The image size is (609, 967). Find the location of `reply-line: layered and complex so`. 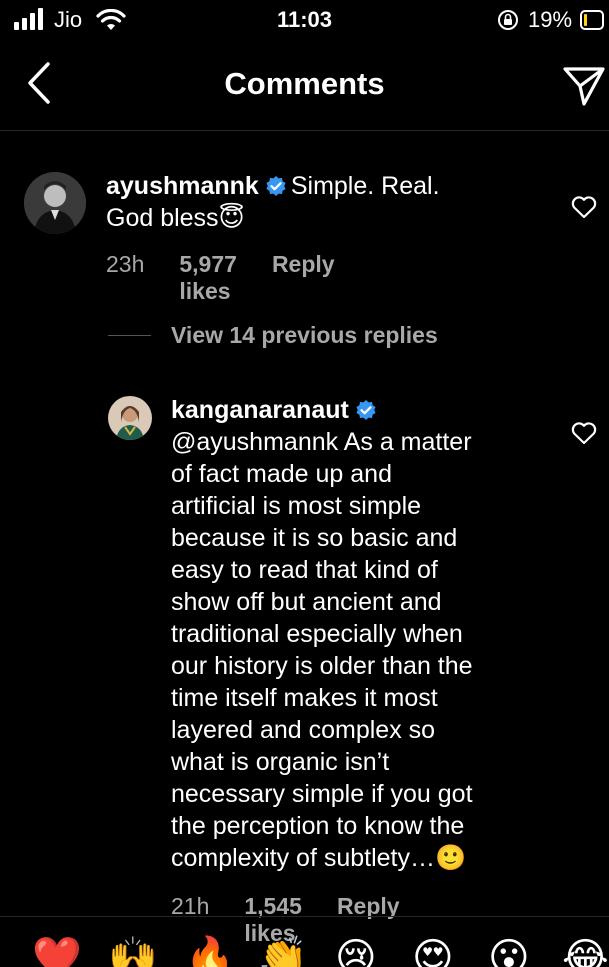

reply-line: layered and complex so is located at coordinates (303, 730).